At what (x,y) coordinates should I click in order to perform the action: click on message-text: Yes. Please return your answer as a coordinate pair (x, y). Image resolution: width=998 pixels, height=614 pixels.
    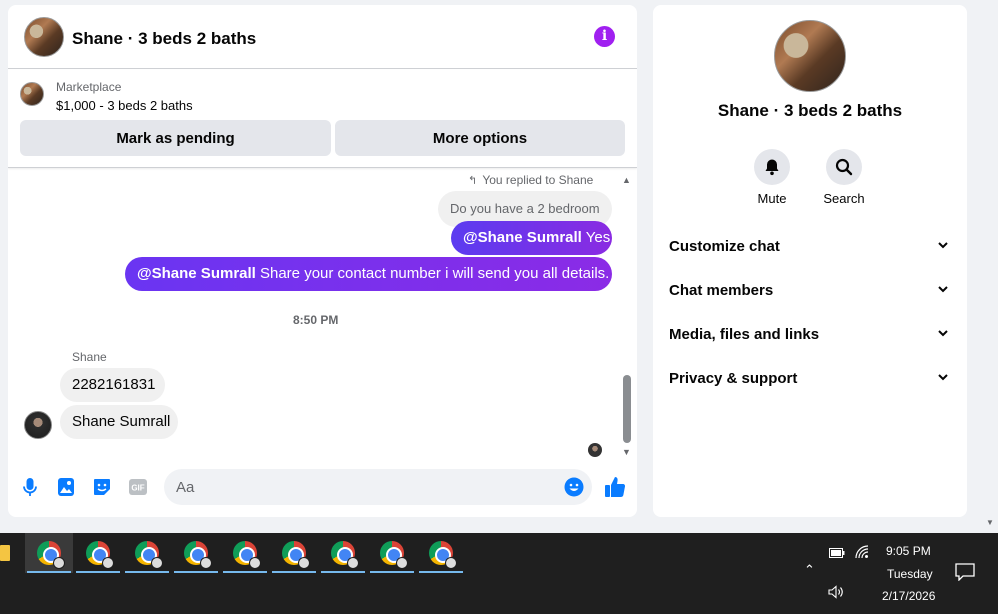
    Looking at the image, I should click on (596, 237).